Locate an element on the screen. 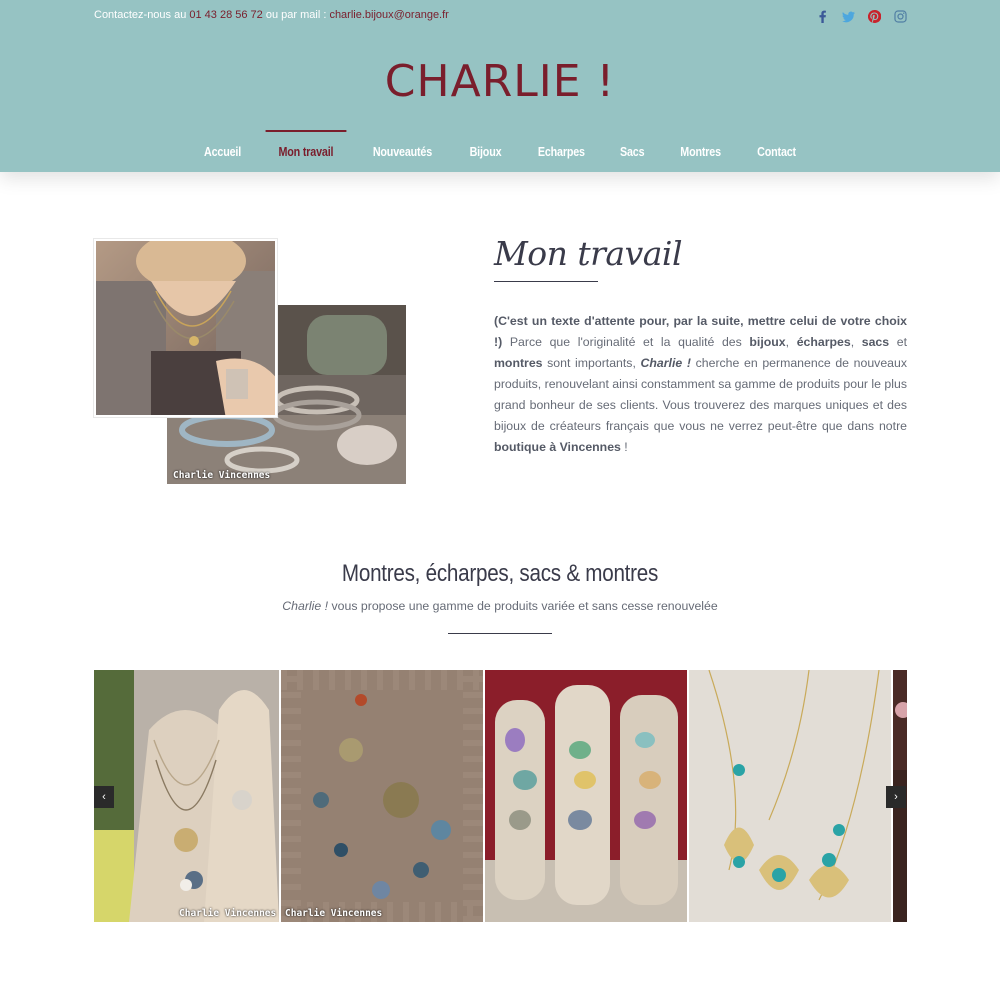 The height and width of the screenshot is (1000, 1000). image-watermark: Charlie Vincennes is located at coordinates (222, 475).